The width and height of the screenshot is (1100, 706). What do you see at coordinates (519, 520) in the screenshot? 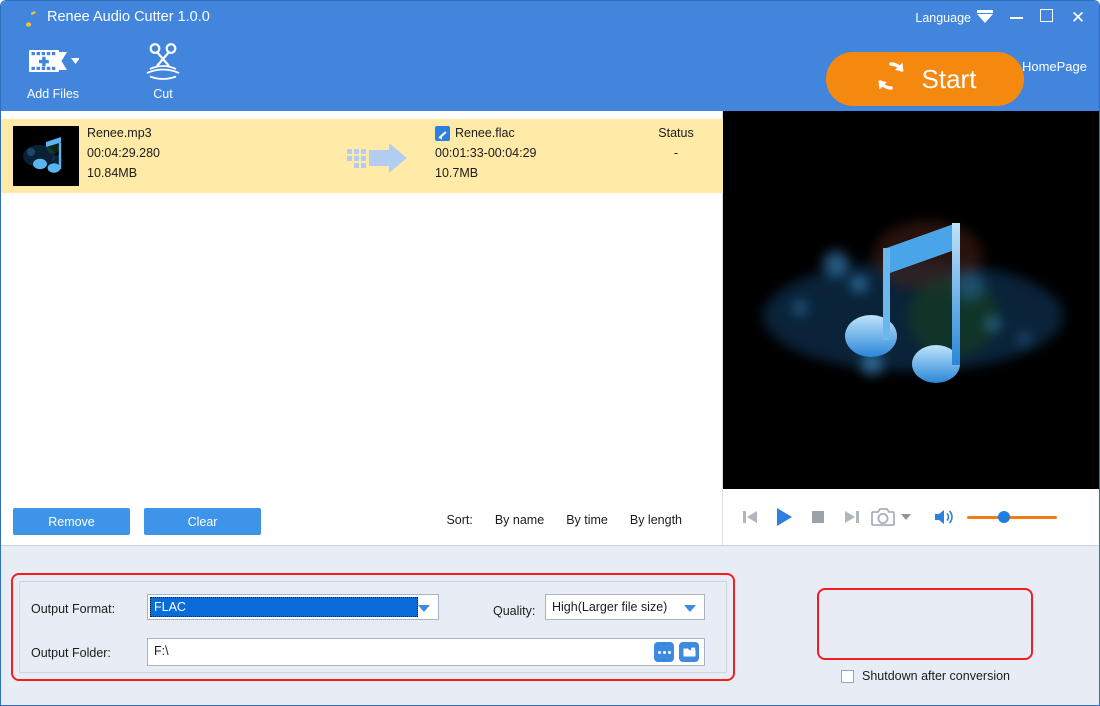
I see `sort-by-name: By name` at bounding box center [519, 520].